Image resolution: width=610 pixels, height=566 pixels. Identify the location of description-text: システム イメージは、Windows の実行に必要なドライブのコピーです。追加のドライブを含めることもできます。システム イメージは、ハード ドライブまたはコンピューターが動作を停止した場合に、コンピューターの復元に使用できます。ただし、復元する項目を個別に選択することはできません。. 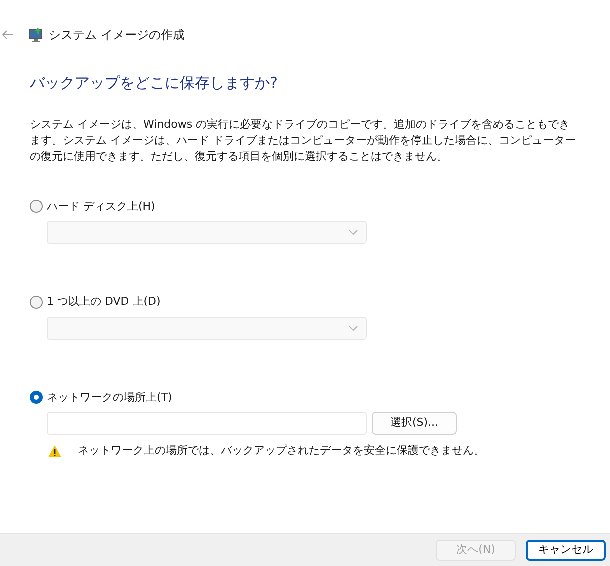
(303, 140).